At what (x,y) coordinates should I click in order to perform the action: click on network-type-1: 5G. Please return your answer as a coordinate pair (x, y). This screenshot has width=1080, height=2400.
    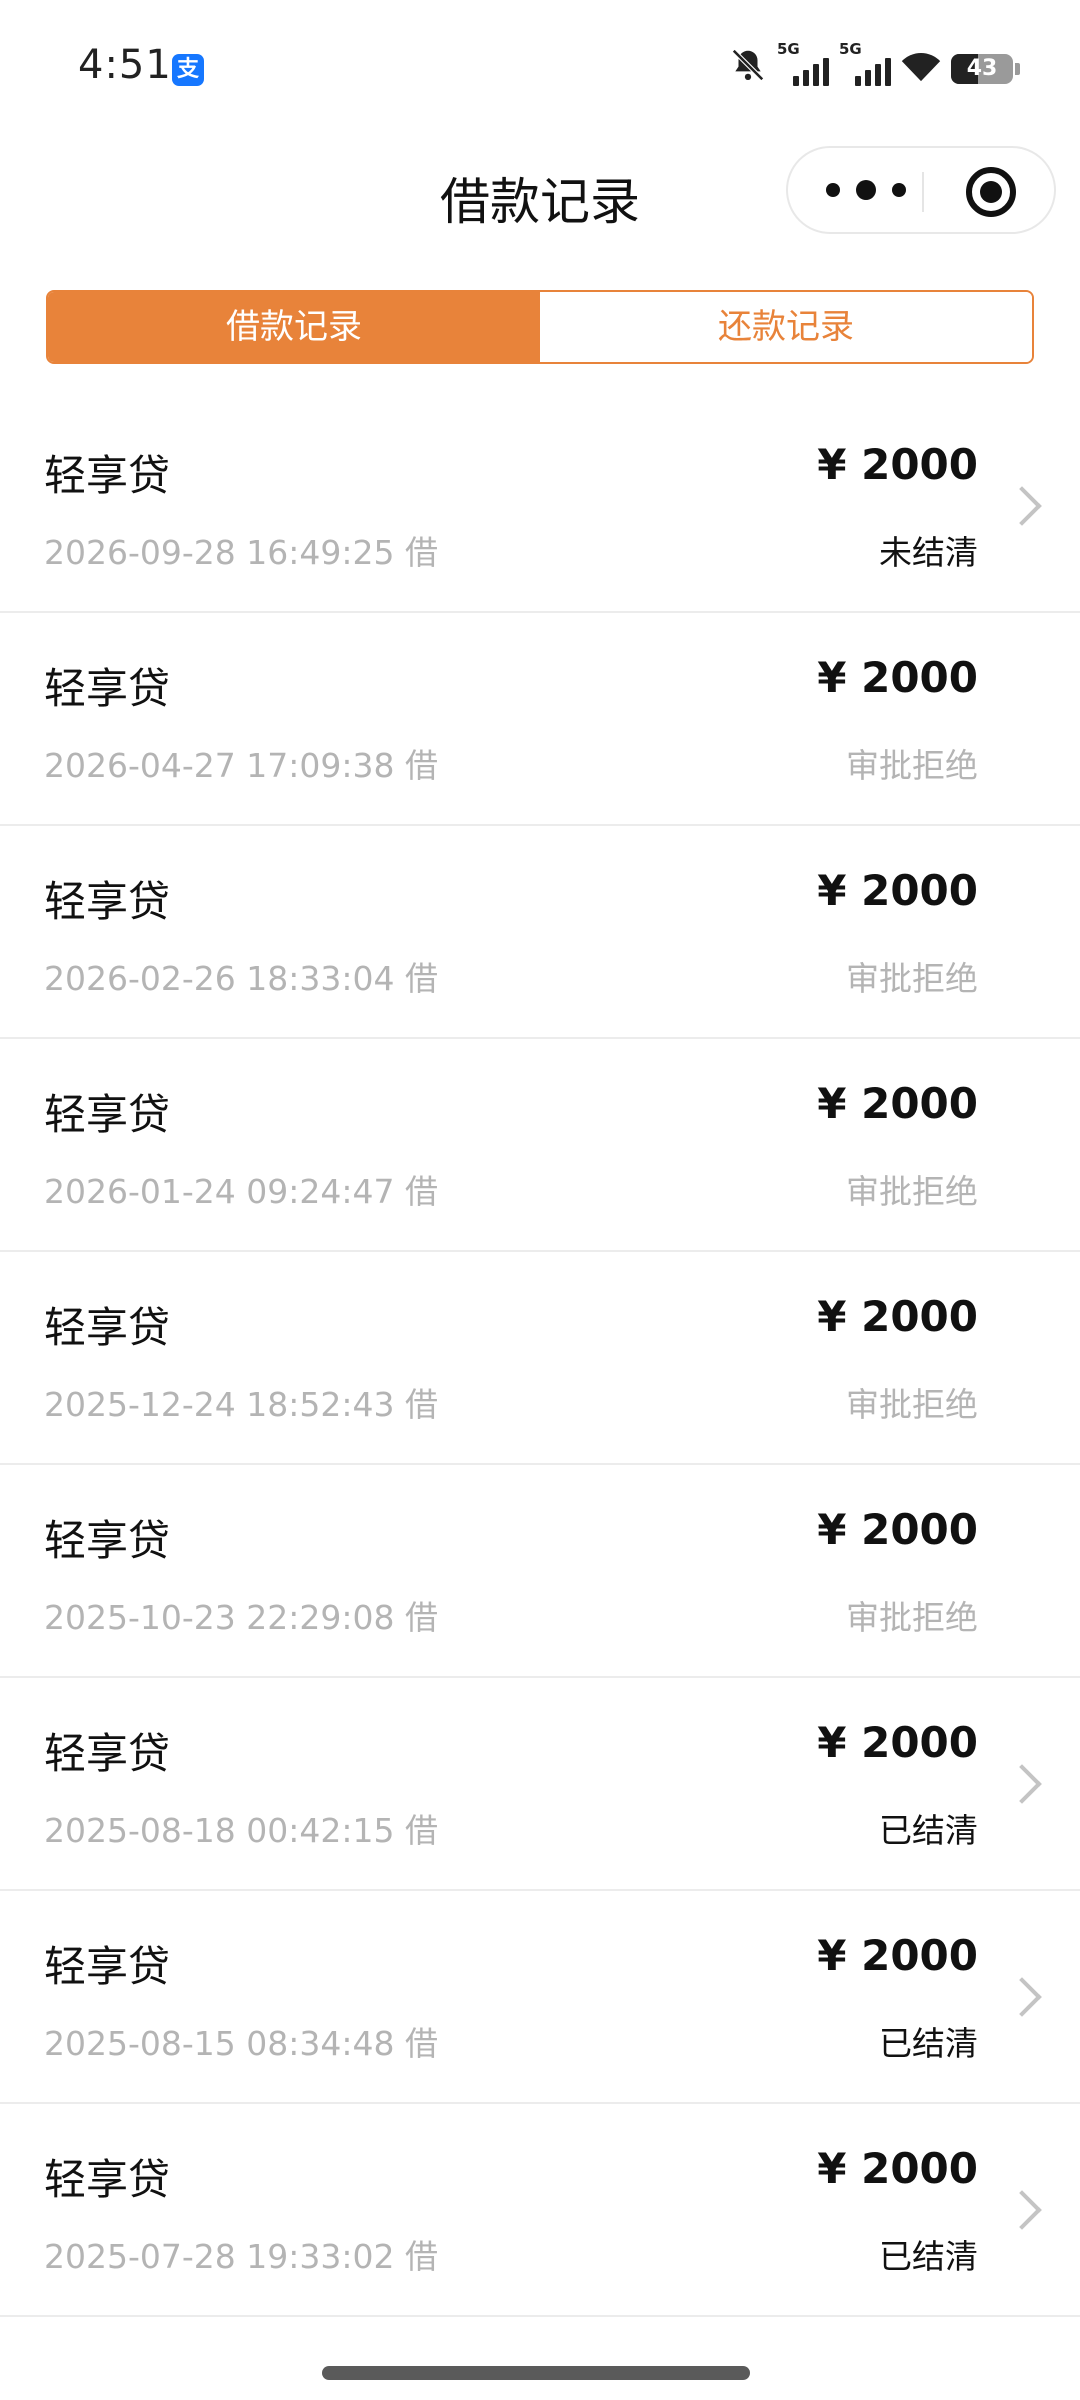
    Looking at the image, I should click on (788, 49).